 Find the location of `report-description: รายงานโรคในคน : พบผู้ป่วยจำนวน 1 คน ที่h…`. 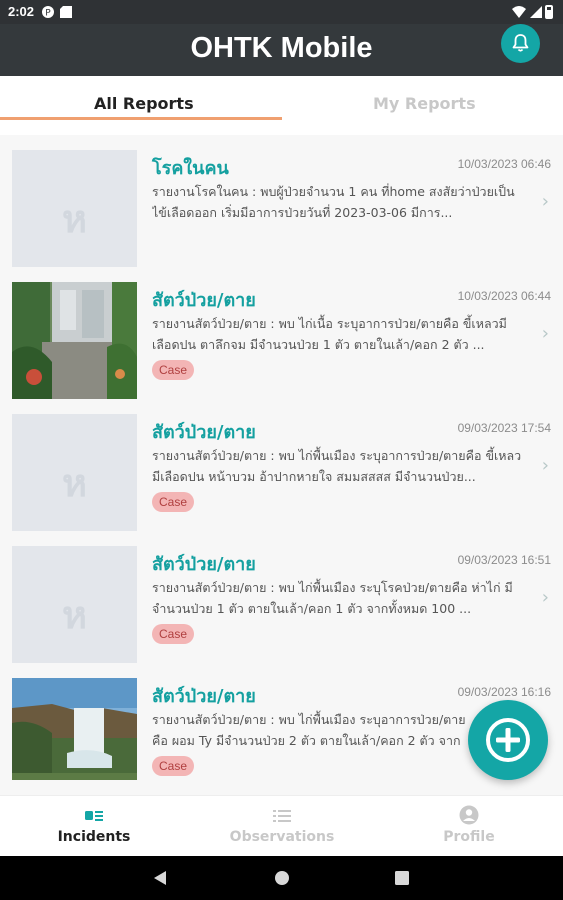

report-description: รายงานโรคในคน : พบผู้ป่วยจำนวน 1 คน ที่h… is located at coordinates (333, 202).